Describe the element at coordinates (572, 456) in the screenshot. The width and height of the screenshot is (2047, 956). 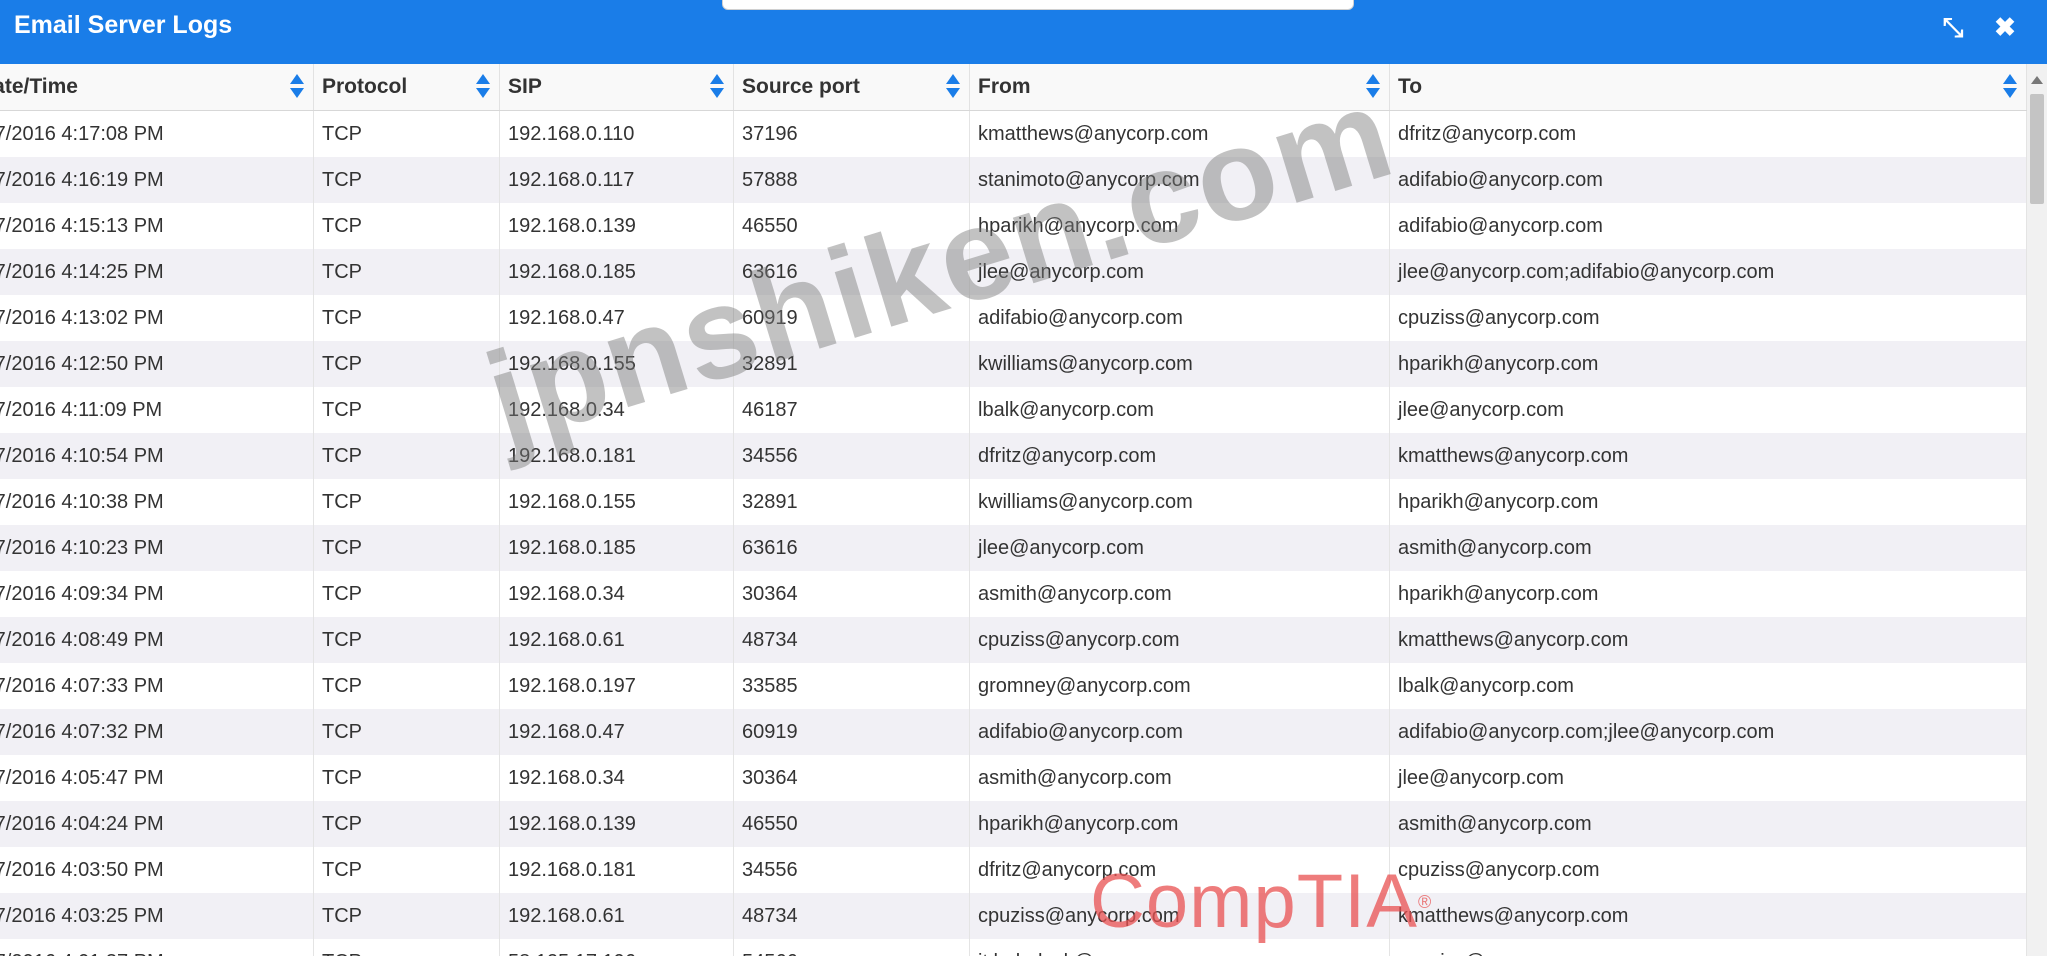
I see `table-cell-text: 192.168.0.181` at that location.